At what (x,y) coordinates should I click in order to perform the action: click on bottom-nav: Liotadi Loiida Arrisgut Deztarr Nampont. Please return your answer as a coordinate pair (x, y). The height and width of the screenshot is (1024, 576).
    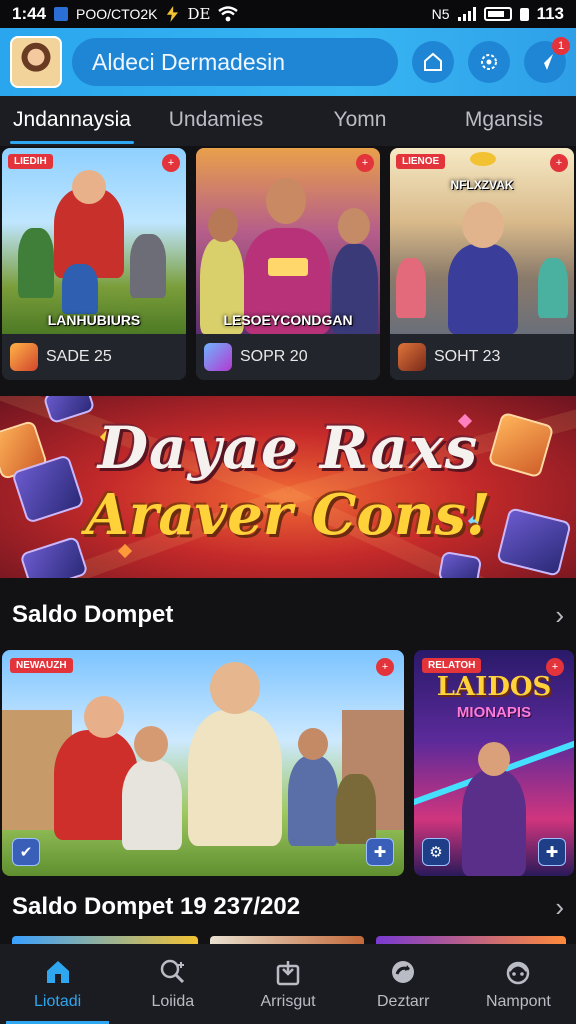
    Looking at the image, I should click on (288, 984).